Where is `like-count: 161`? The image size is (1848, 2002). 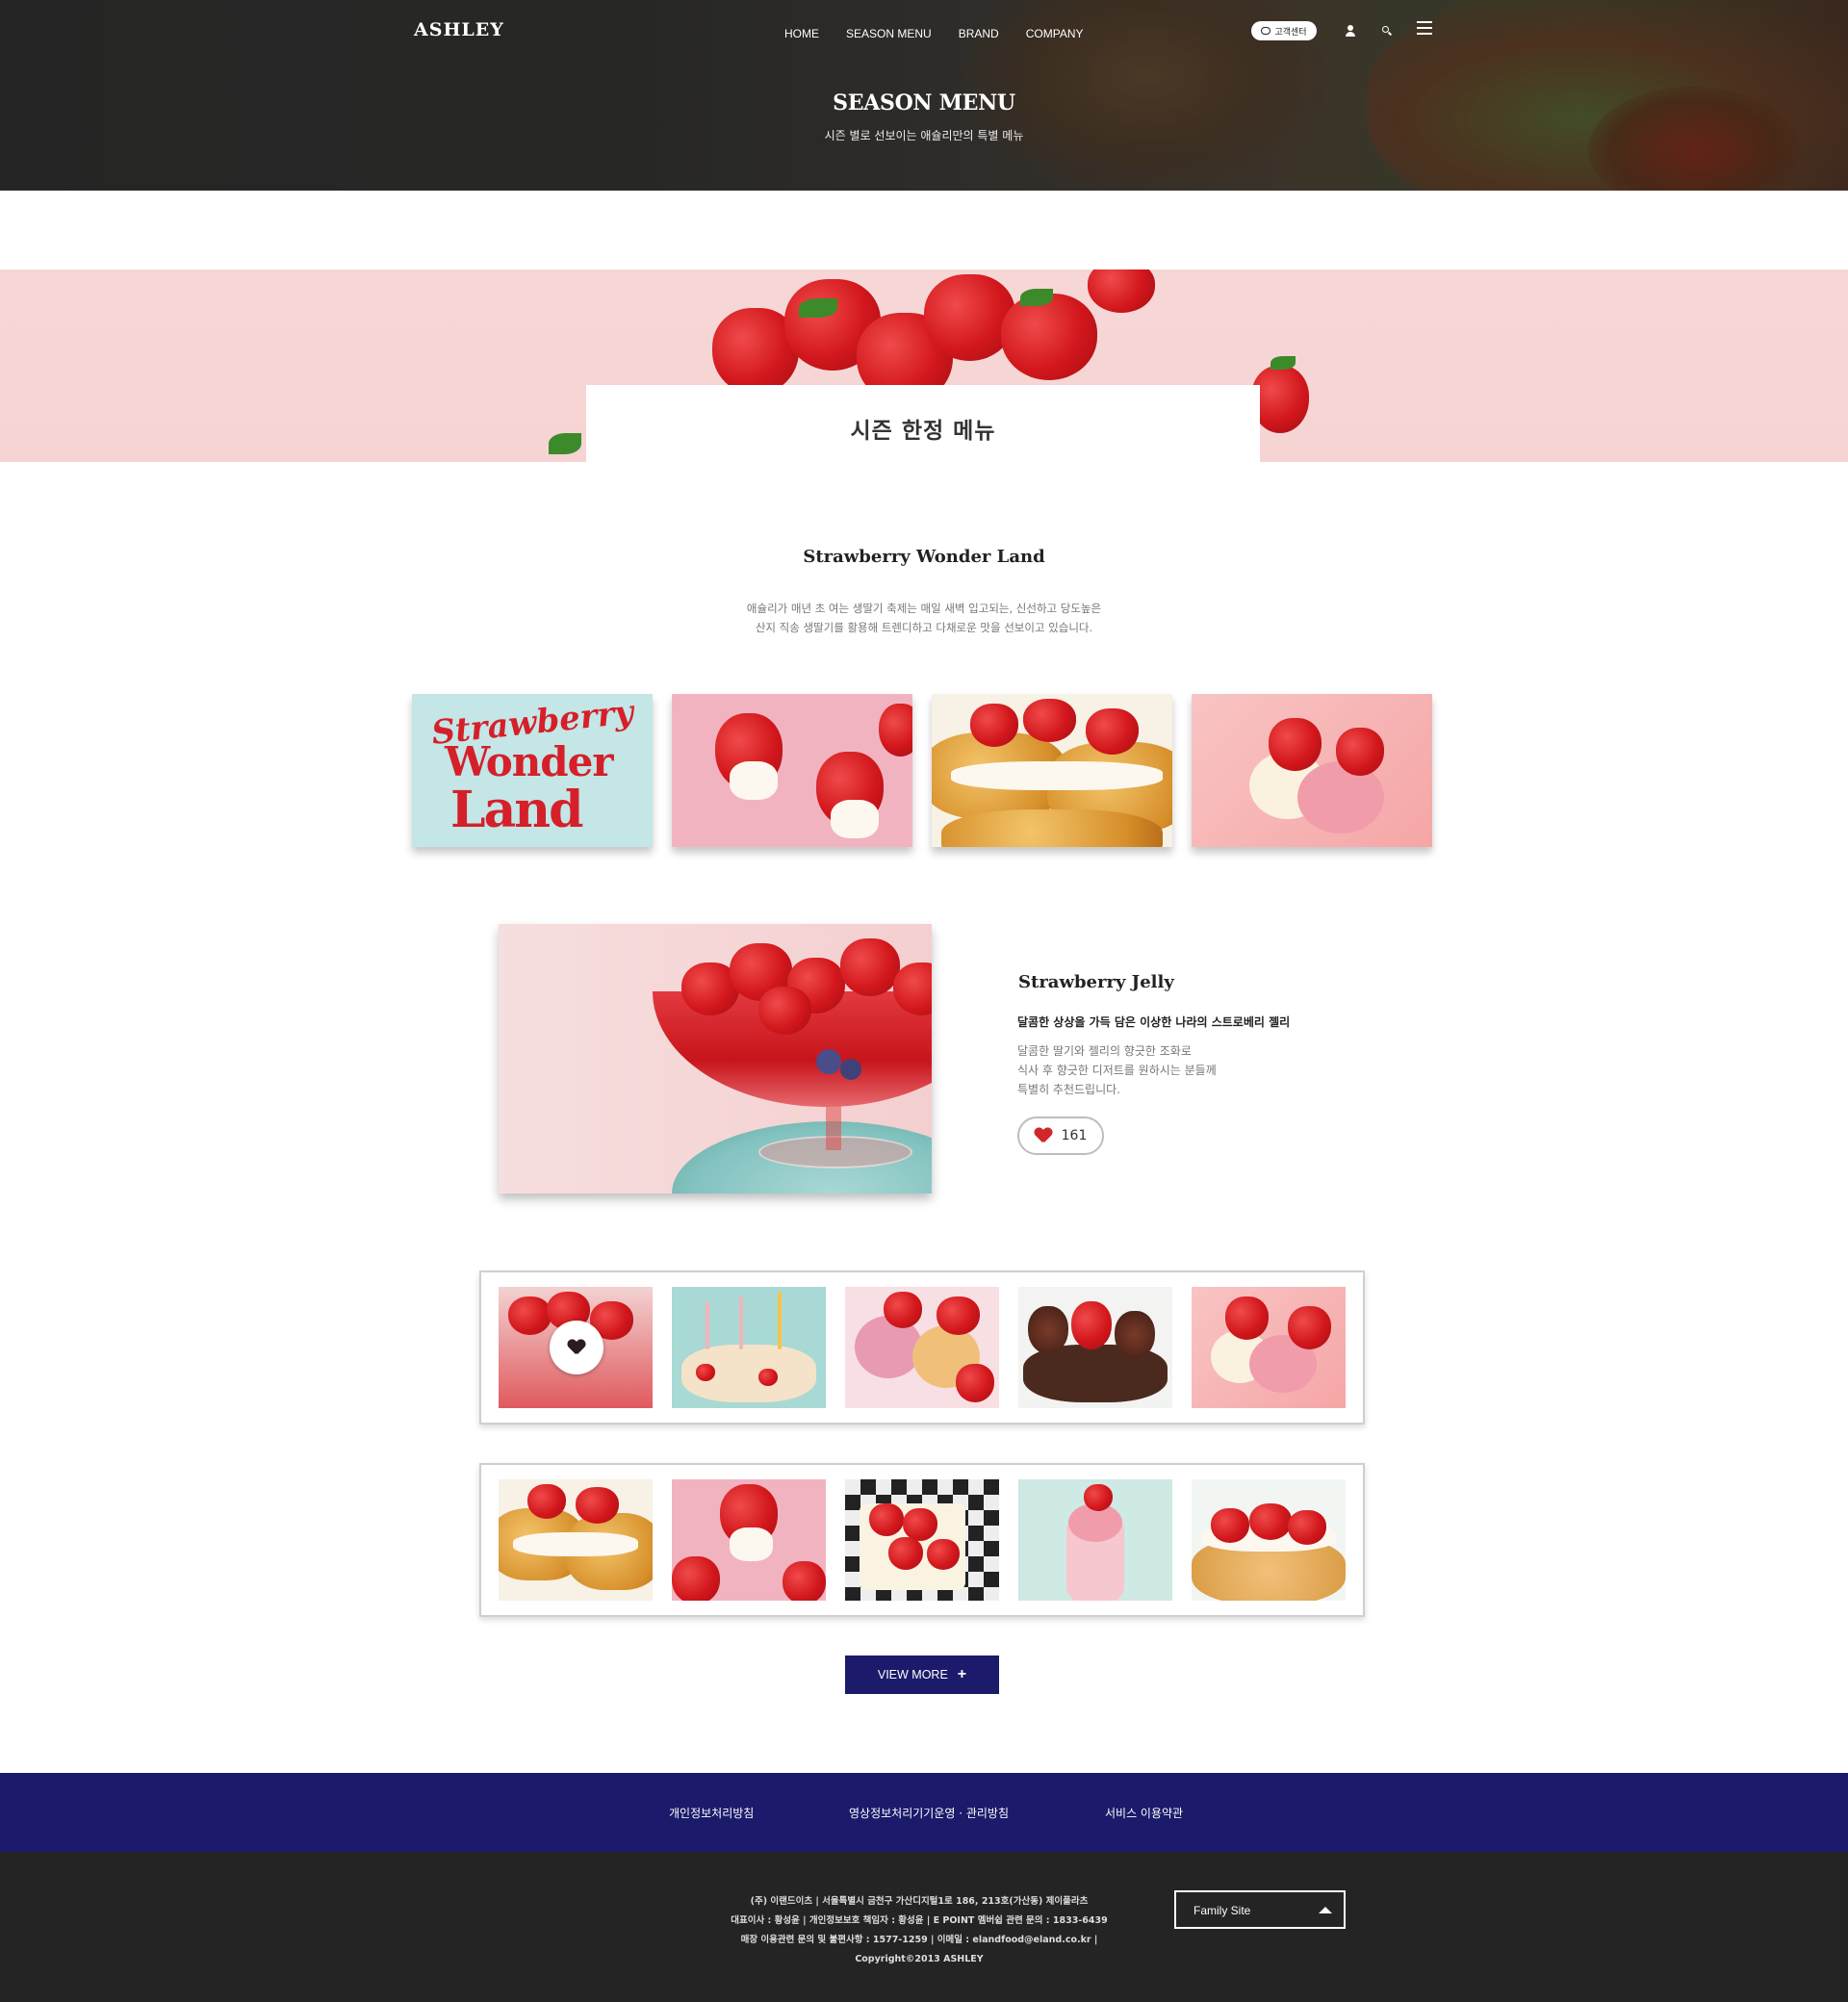
like-count: 161 is located at coordinates (1074, 1135).